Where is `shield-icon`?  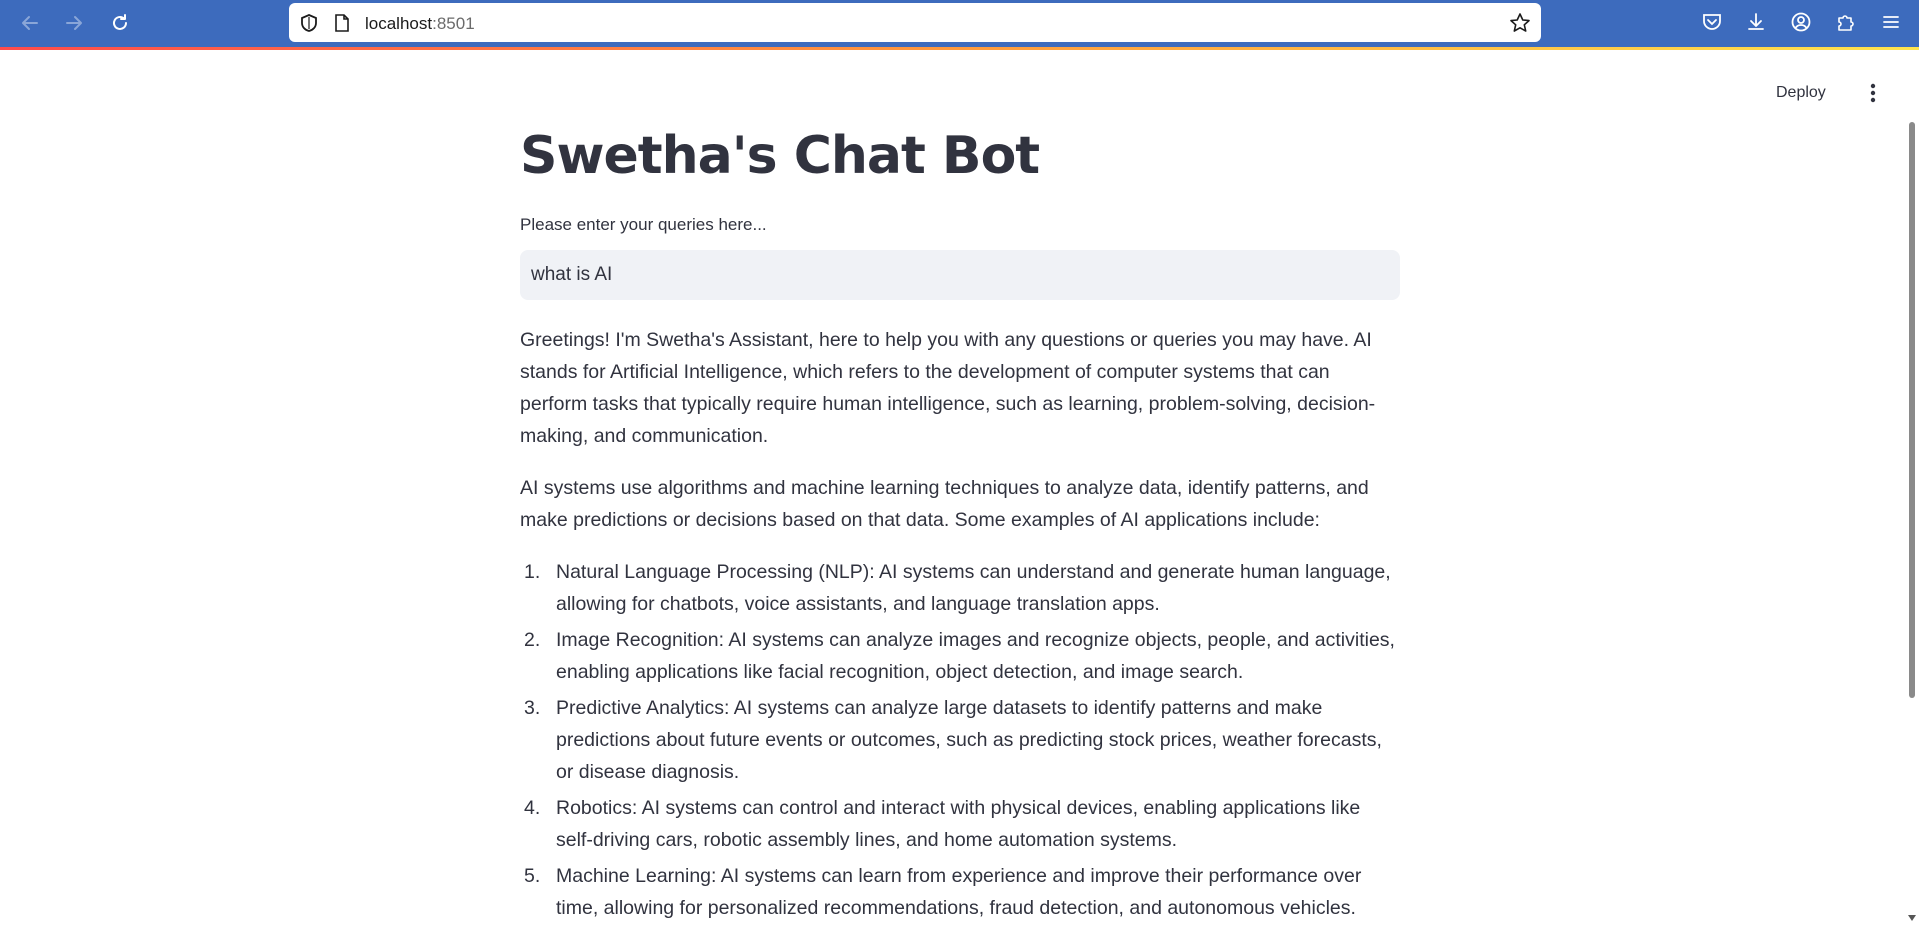
shield-icon is located at coordinates (309, 23).